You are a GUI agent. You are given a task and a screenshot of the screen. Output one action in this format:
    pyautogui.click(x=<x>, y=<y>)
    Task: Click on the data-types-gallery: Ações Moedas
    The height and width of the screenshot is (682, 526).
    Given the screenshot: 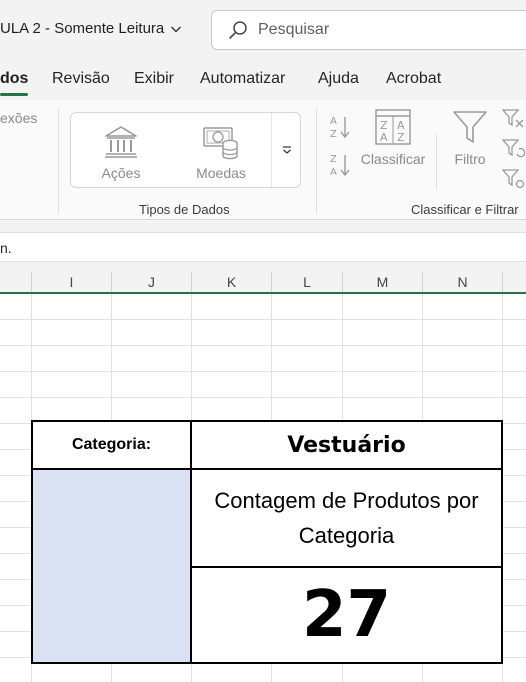 What is the action you would take?
    pyautogui.click(x=185, y=150)
    